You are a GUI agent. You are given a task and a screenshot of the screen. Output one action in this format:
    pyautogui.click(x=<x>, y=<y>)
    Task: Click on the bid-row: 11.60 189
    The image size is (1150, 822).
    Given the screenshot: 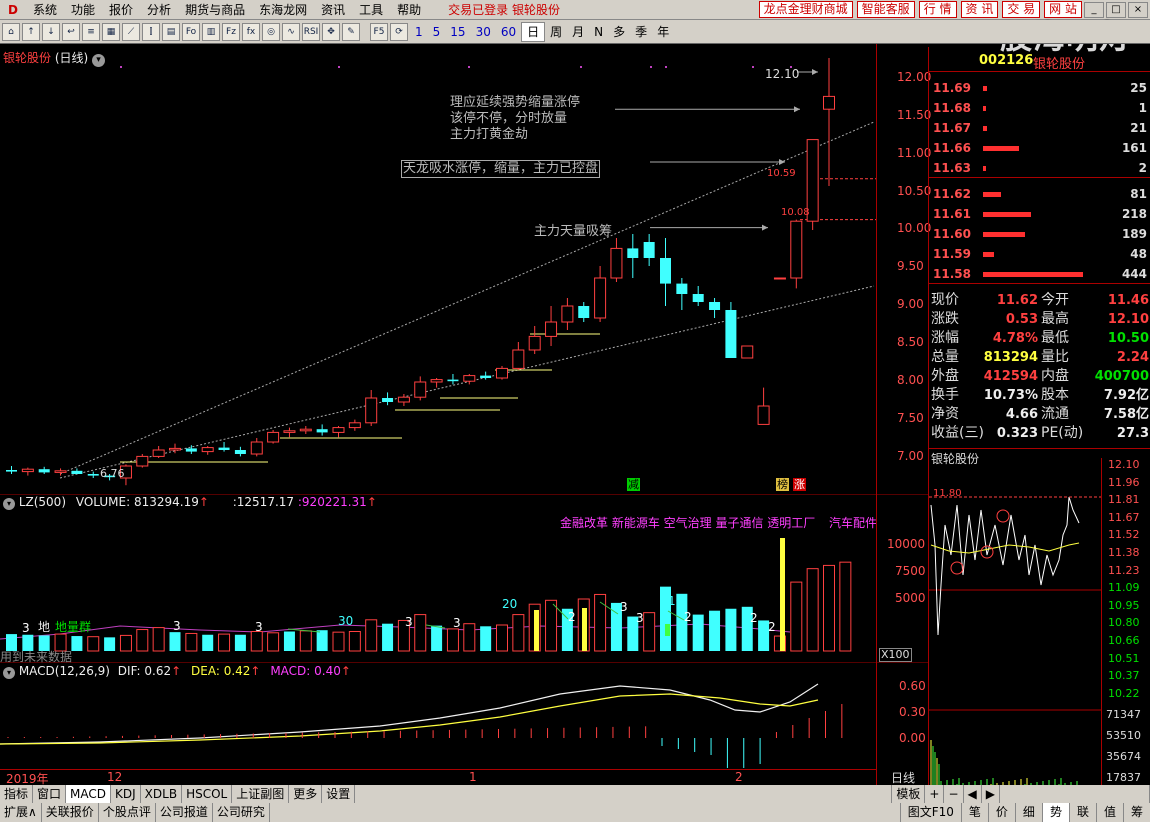 What is the action you would take?
    pyautogui.click(x=1039, y=234)
    